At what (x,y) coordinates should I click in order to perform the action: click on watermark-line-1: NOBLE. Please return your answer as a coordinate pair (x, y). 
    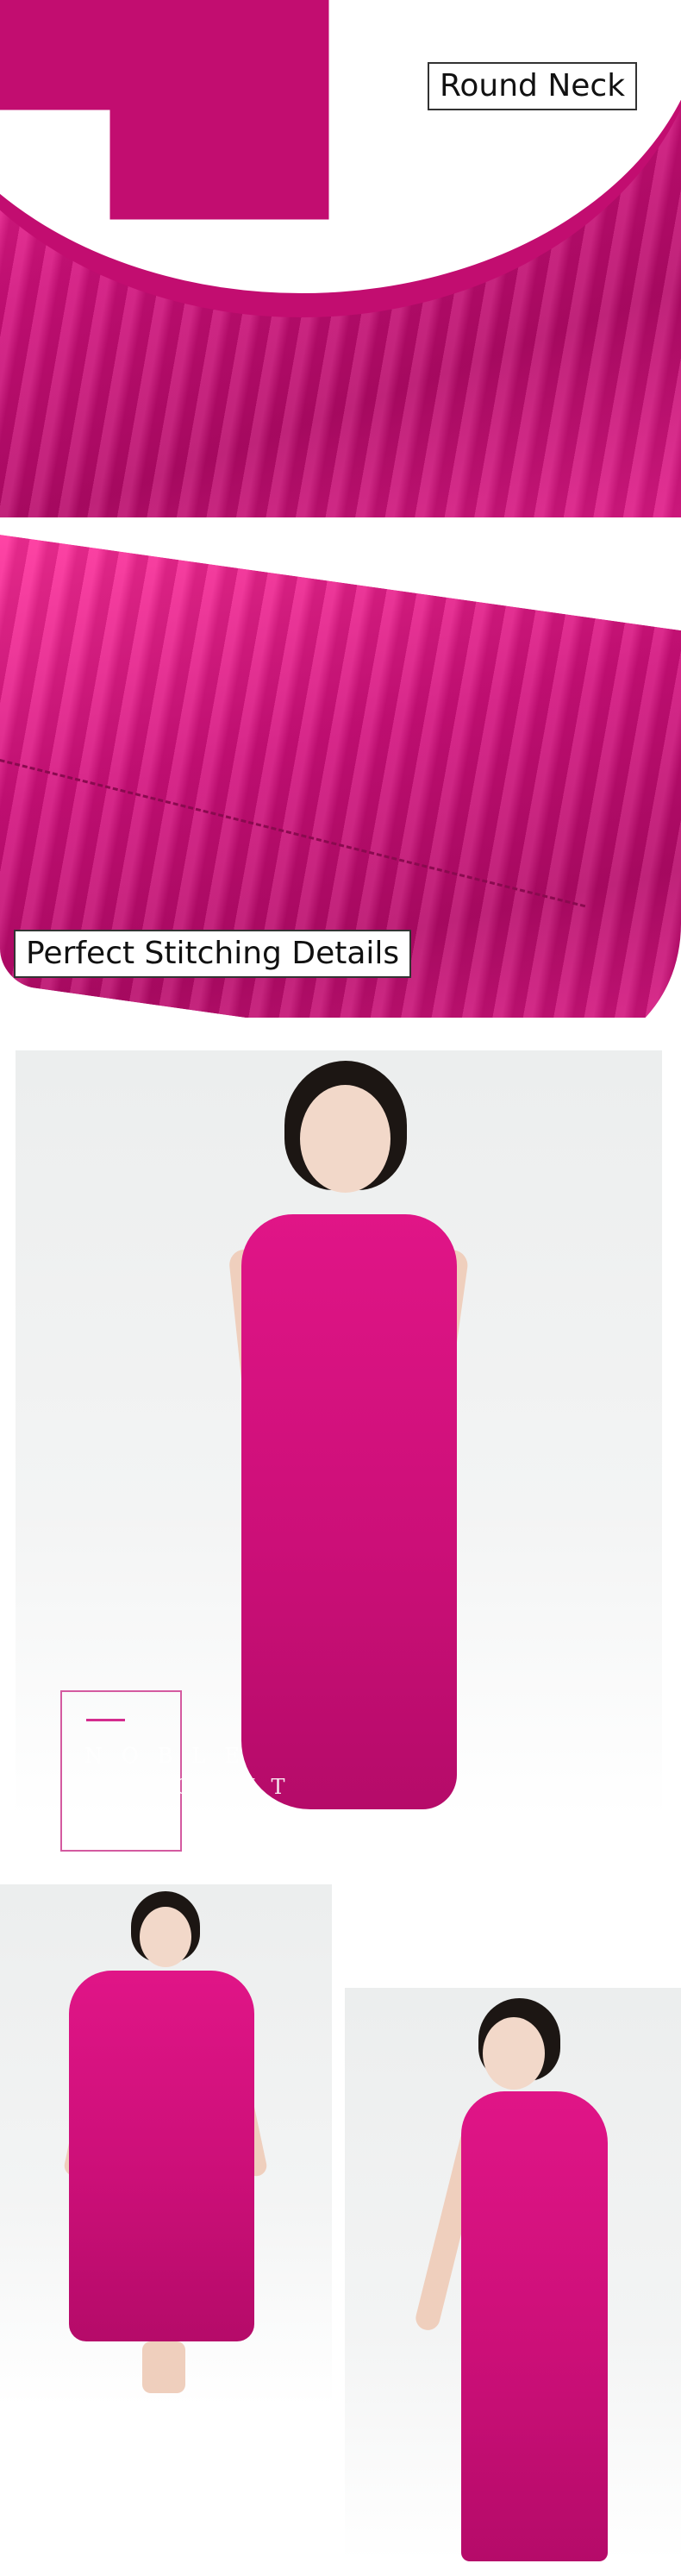
    Looking at the image, I should click on (171, 1756).